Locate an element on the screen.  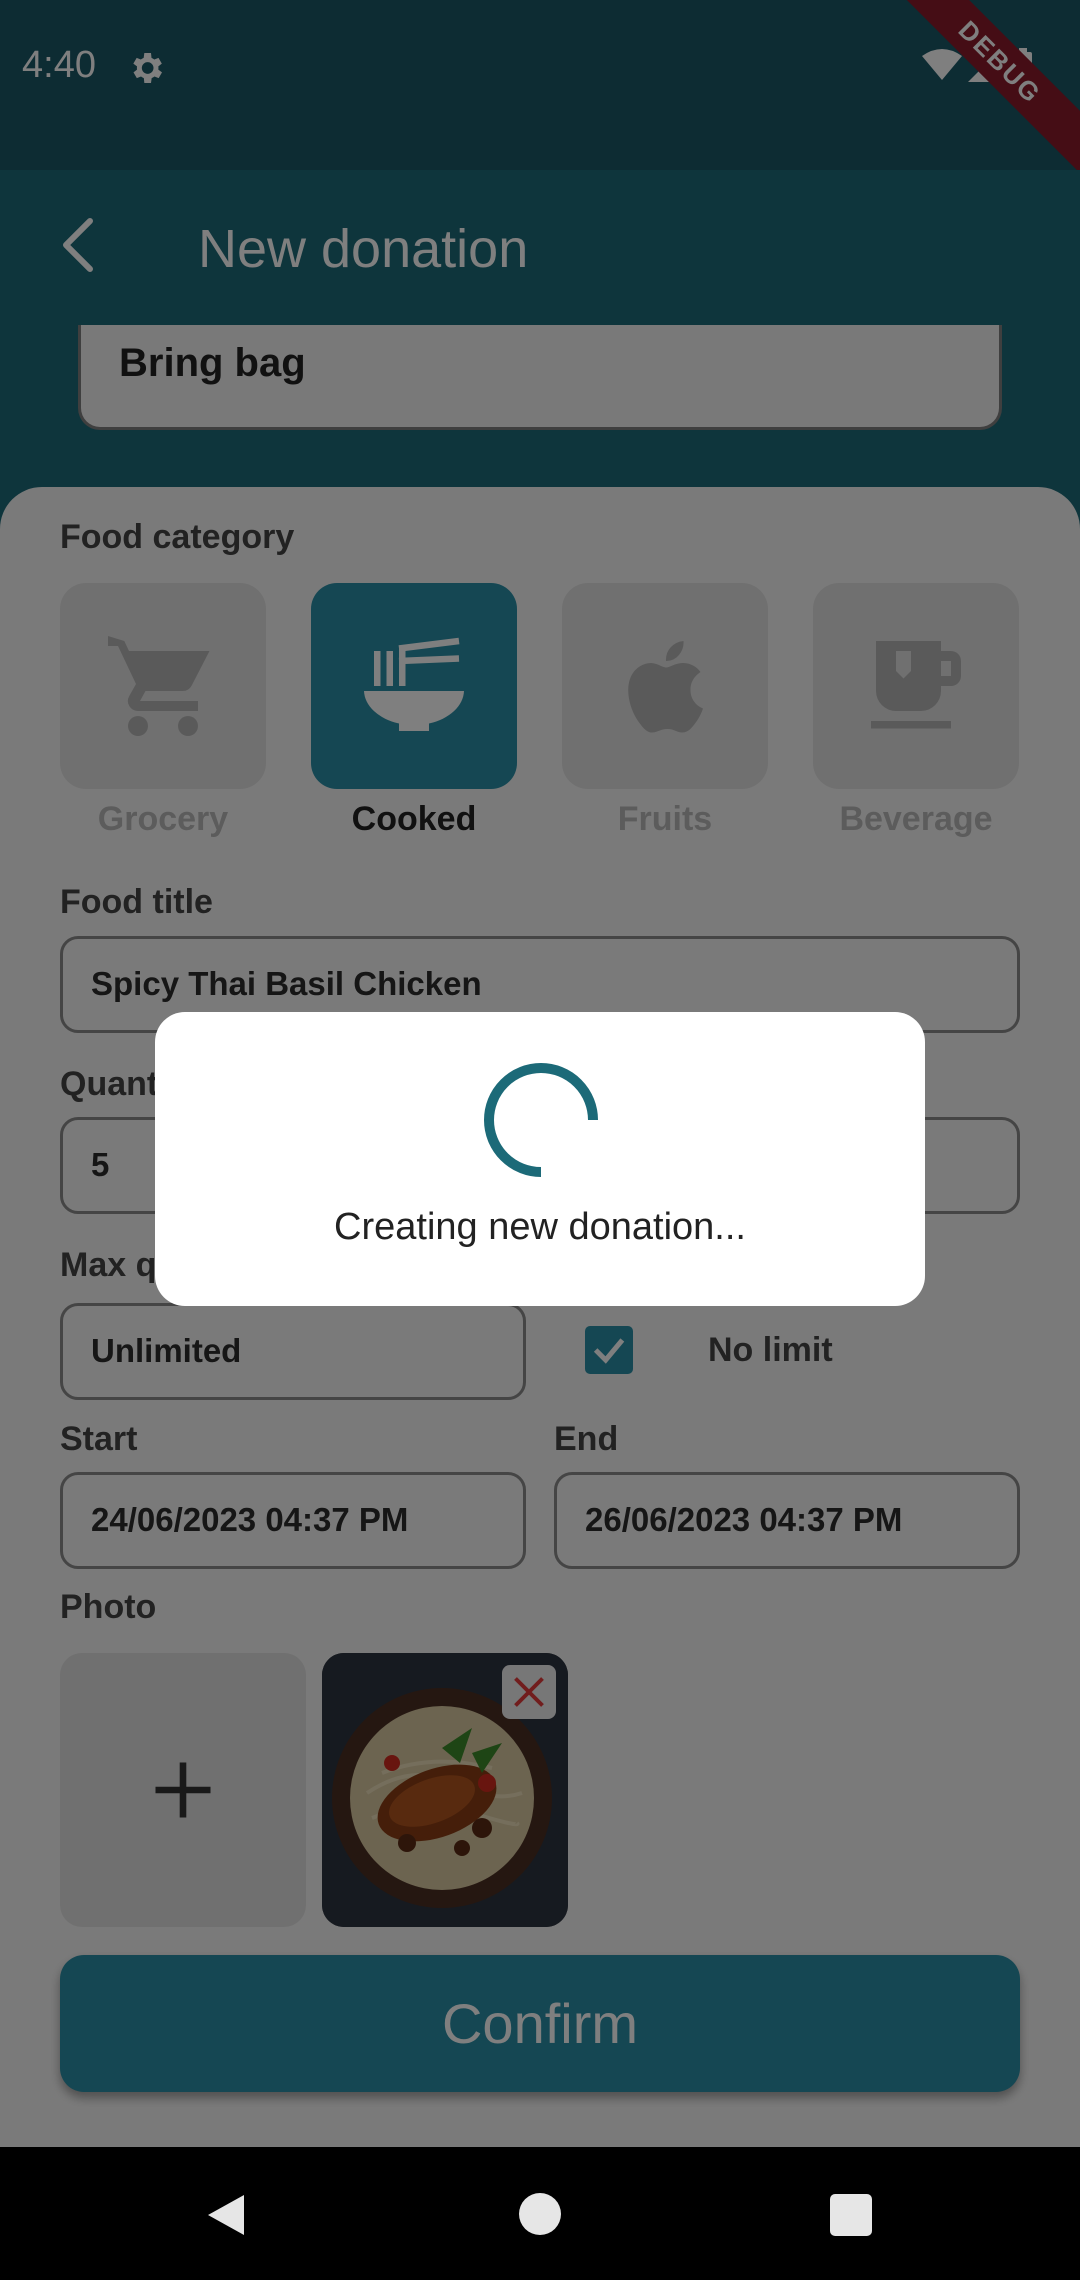
system-nav-bar is located at coordinates (540, 2213).